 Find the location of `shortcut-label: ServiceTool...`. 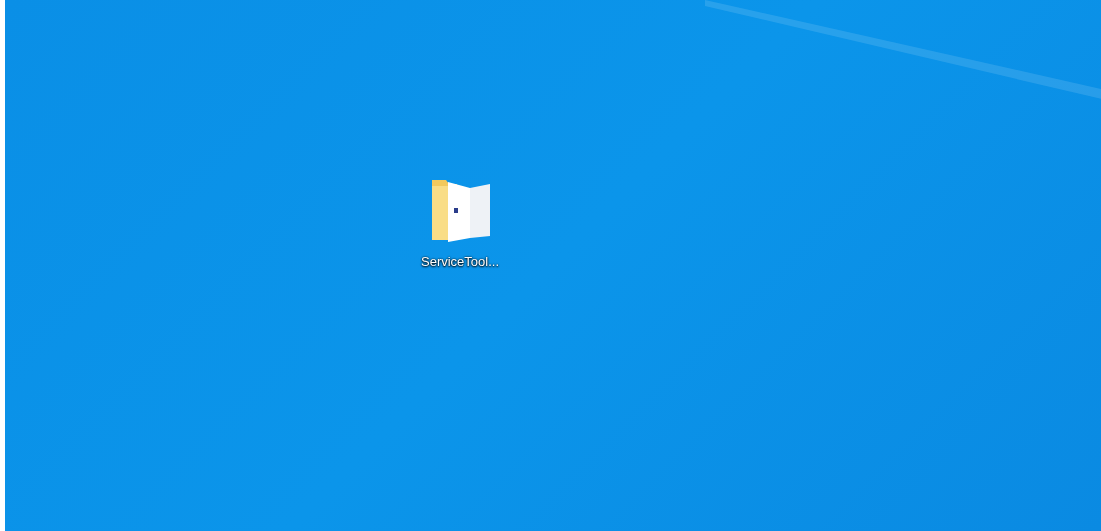

shortcut-label: ServiceTool... is located at coordinates (460, 261).